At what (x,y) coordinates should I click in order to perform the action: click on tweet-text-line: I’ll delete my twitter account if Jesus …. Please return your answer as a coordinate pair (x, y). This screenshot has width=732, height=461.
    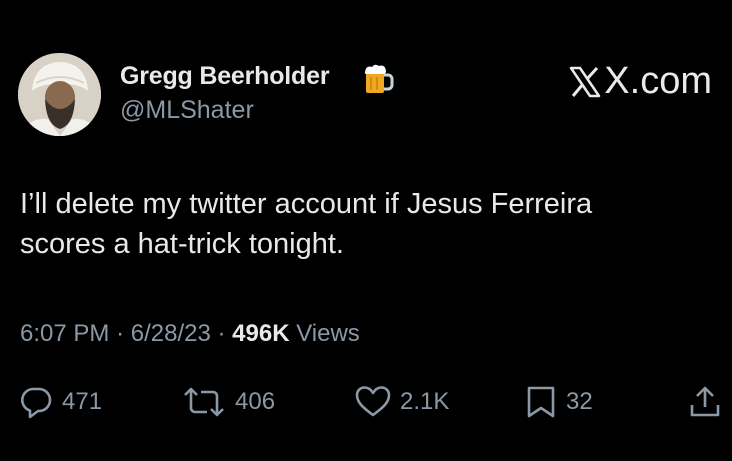
    Looking at the image, I should click on (306, 204).